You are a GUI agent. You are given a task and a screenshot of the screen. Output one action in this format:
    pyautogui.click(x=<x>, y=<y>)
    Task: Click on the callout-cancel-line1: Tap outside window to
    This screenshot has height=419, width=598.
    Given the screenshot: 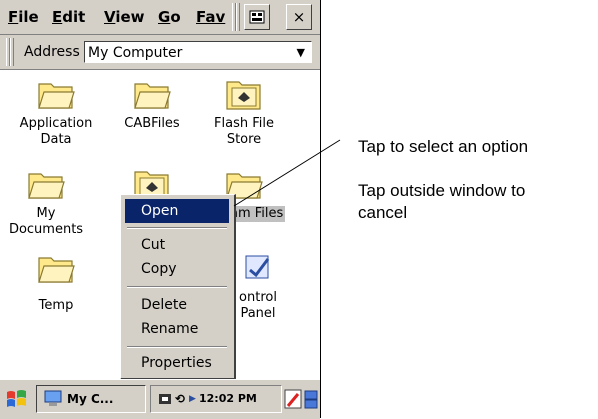 What is the action you would take?
    pyautogui.click(x=442, y=190)
    